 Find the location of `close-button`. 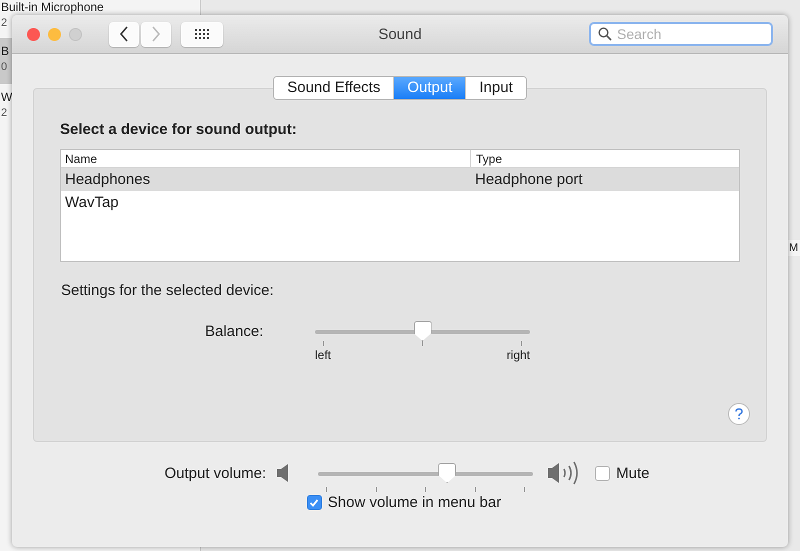

close-button is located at coordinates (33, 34).